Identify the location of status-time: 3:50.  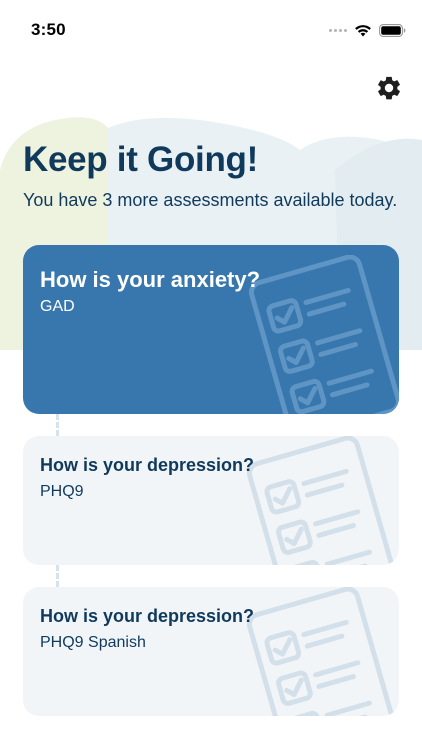
(48, 29).